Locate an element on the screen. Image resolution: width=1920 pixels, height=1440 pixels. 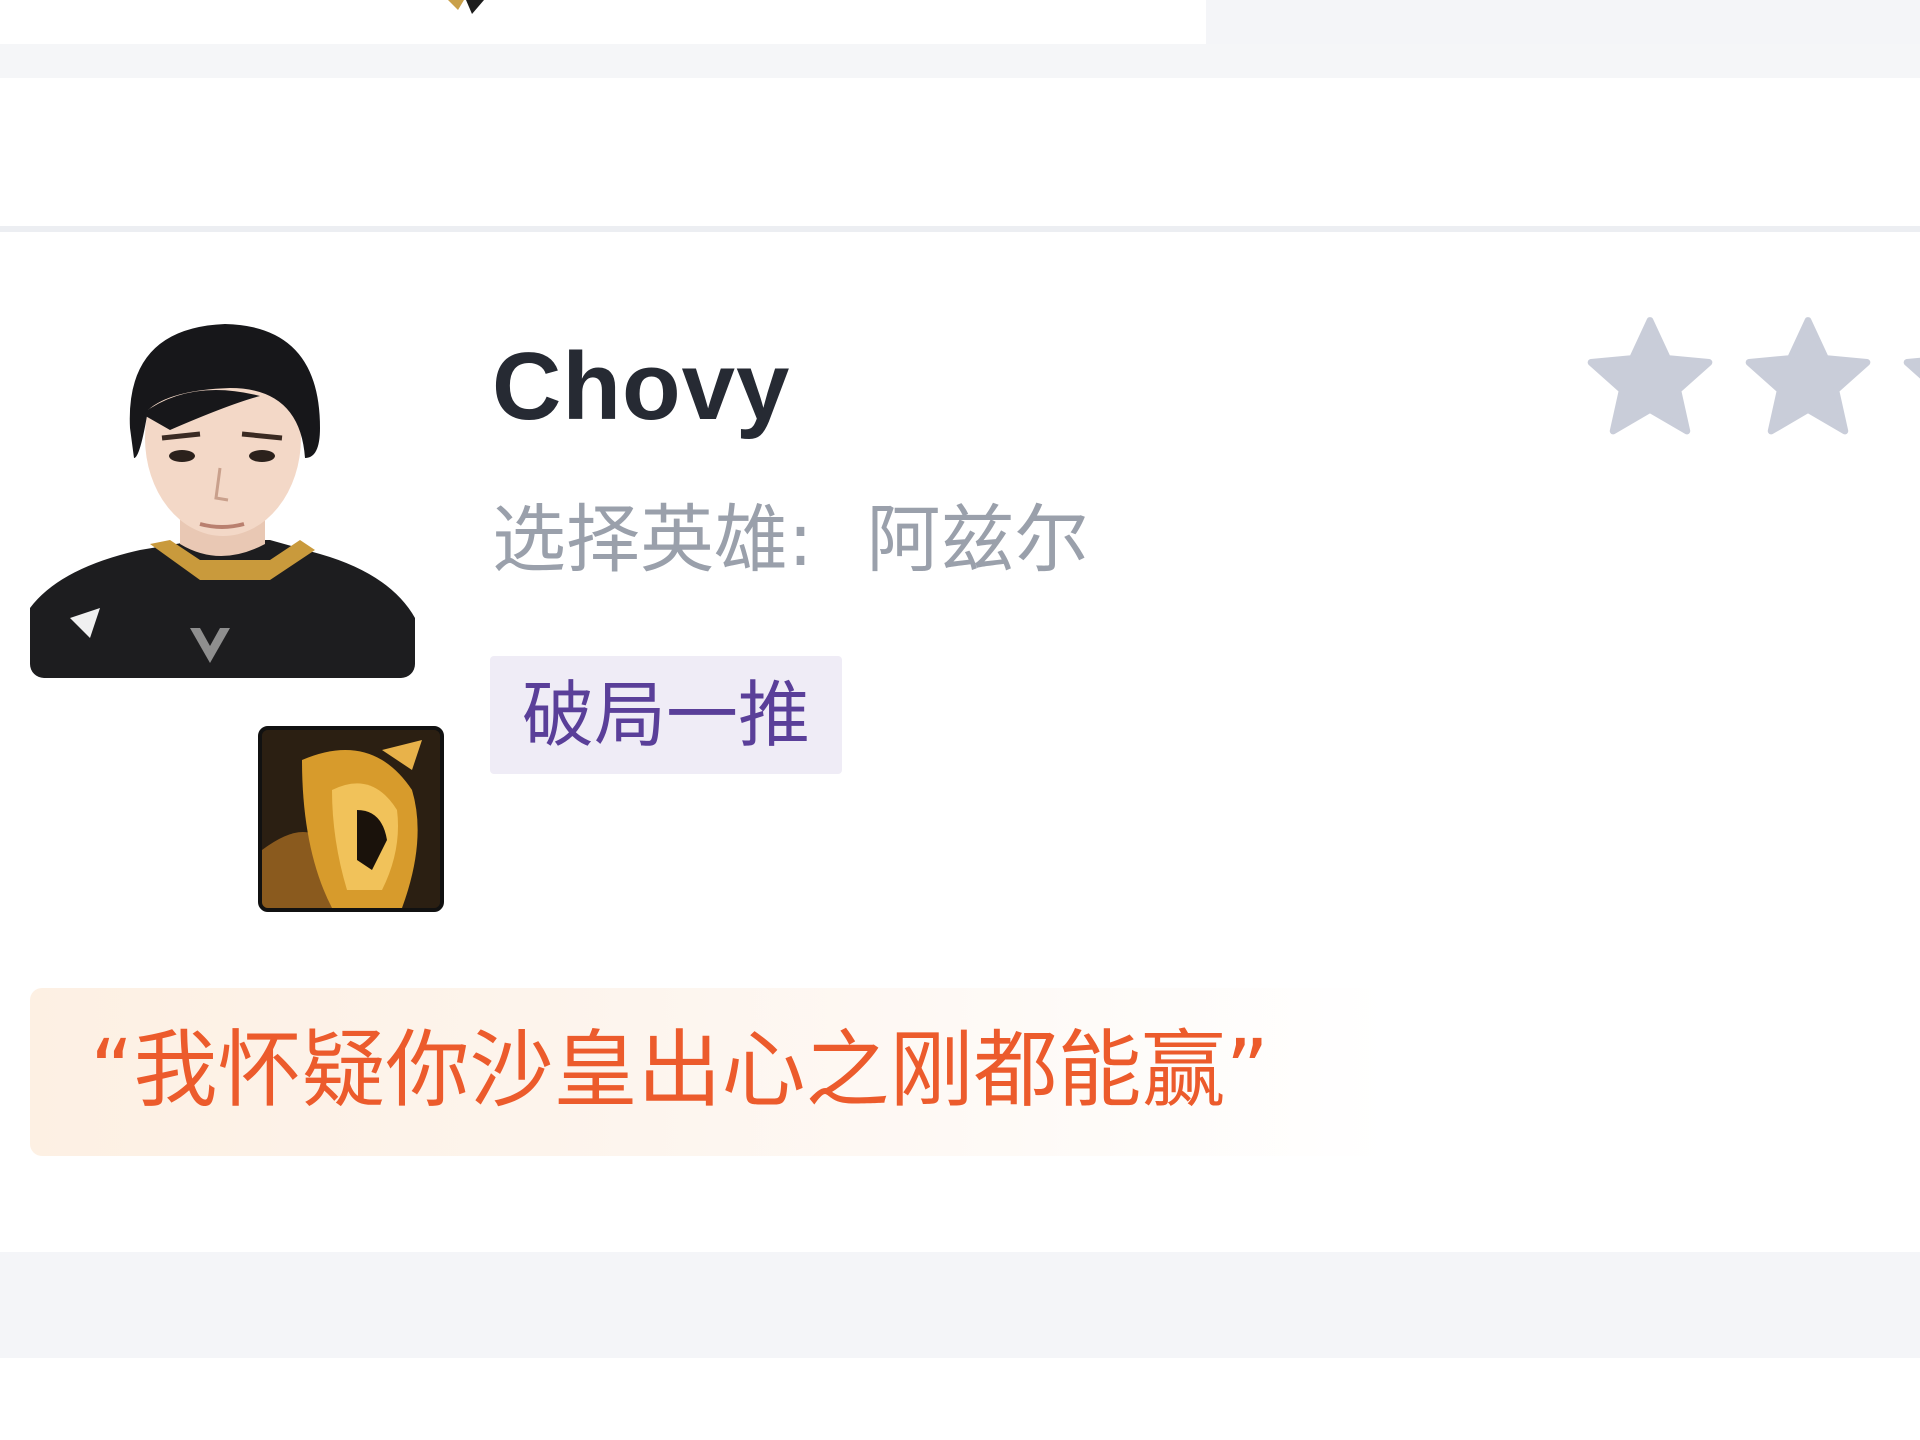
player-avatar is located at coordinates (222, 498).